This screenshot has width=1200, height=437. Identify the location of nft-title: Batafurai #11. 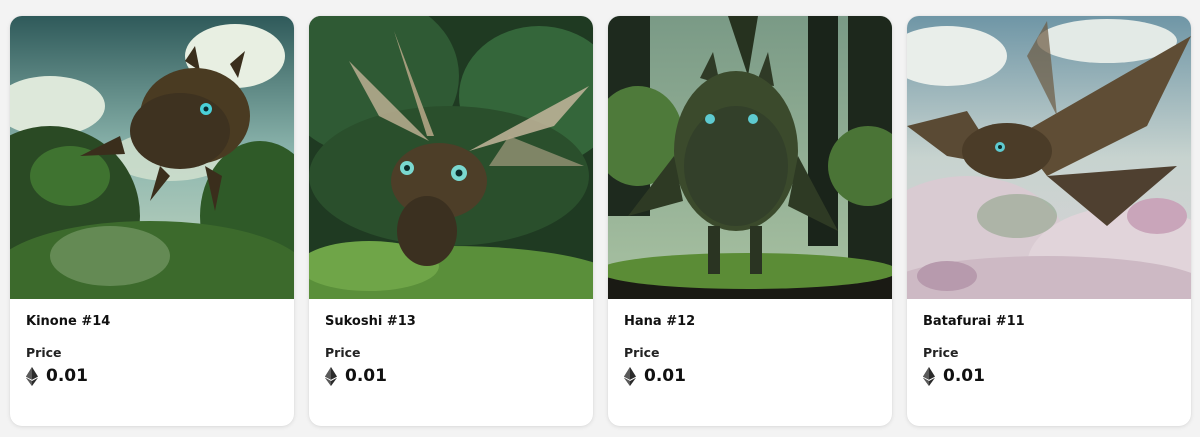
(1049, 322).